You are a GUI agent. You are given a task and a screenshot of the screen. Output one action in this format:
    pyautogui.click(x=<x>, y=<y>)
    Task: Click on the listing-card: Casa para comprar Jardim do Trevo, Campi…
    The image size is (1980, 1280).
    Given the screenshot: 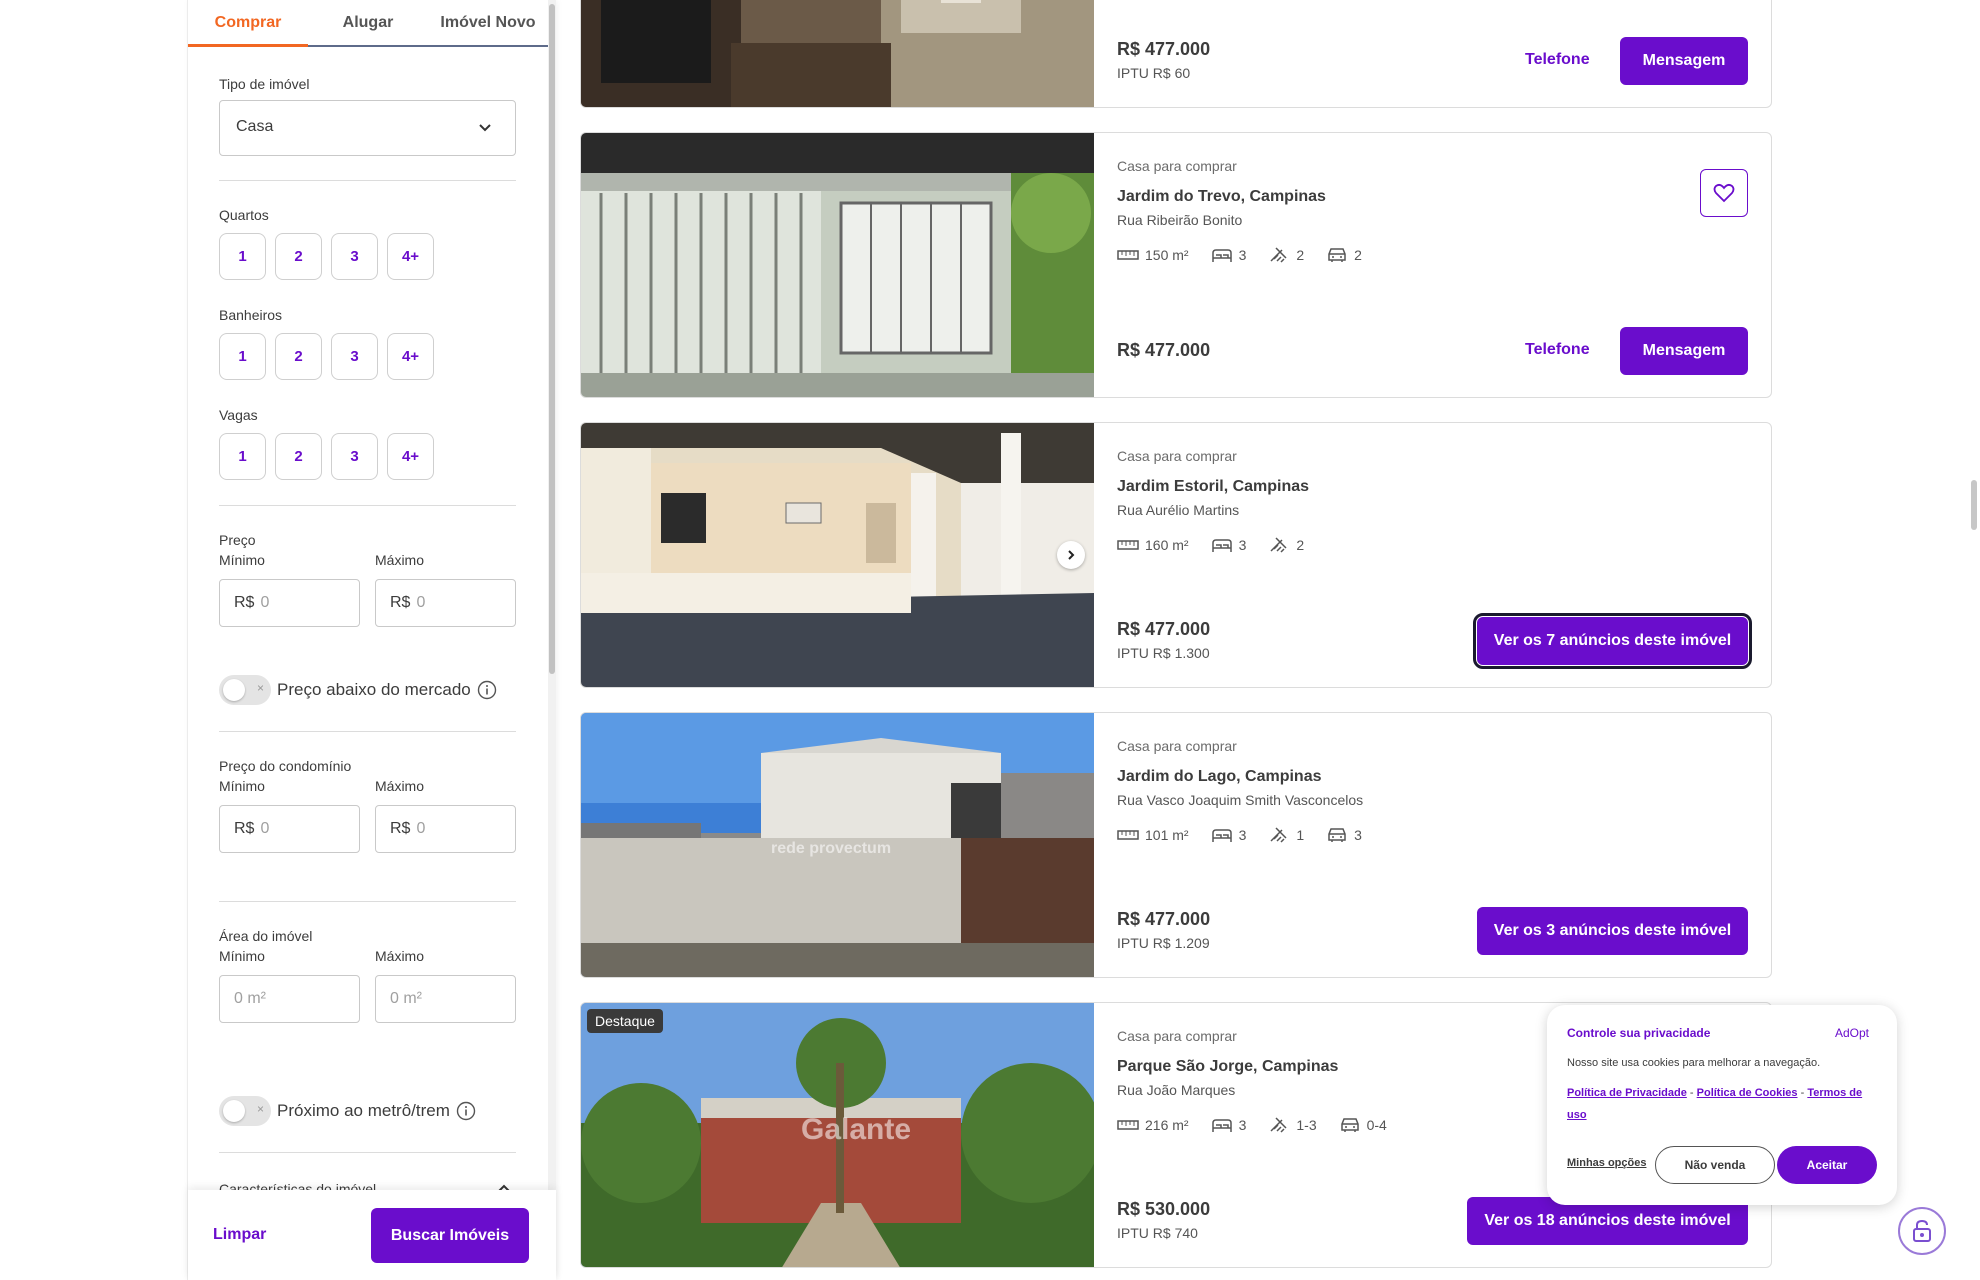 What is the action you would take?
    pyautogui.click(x=1176, y=265)
    